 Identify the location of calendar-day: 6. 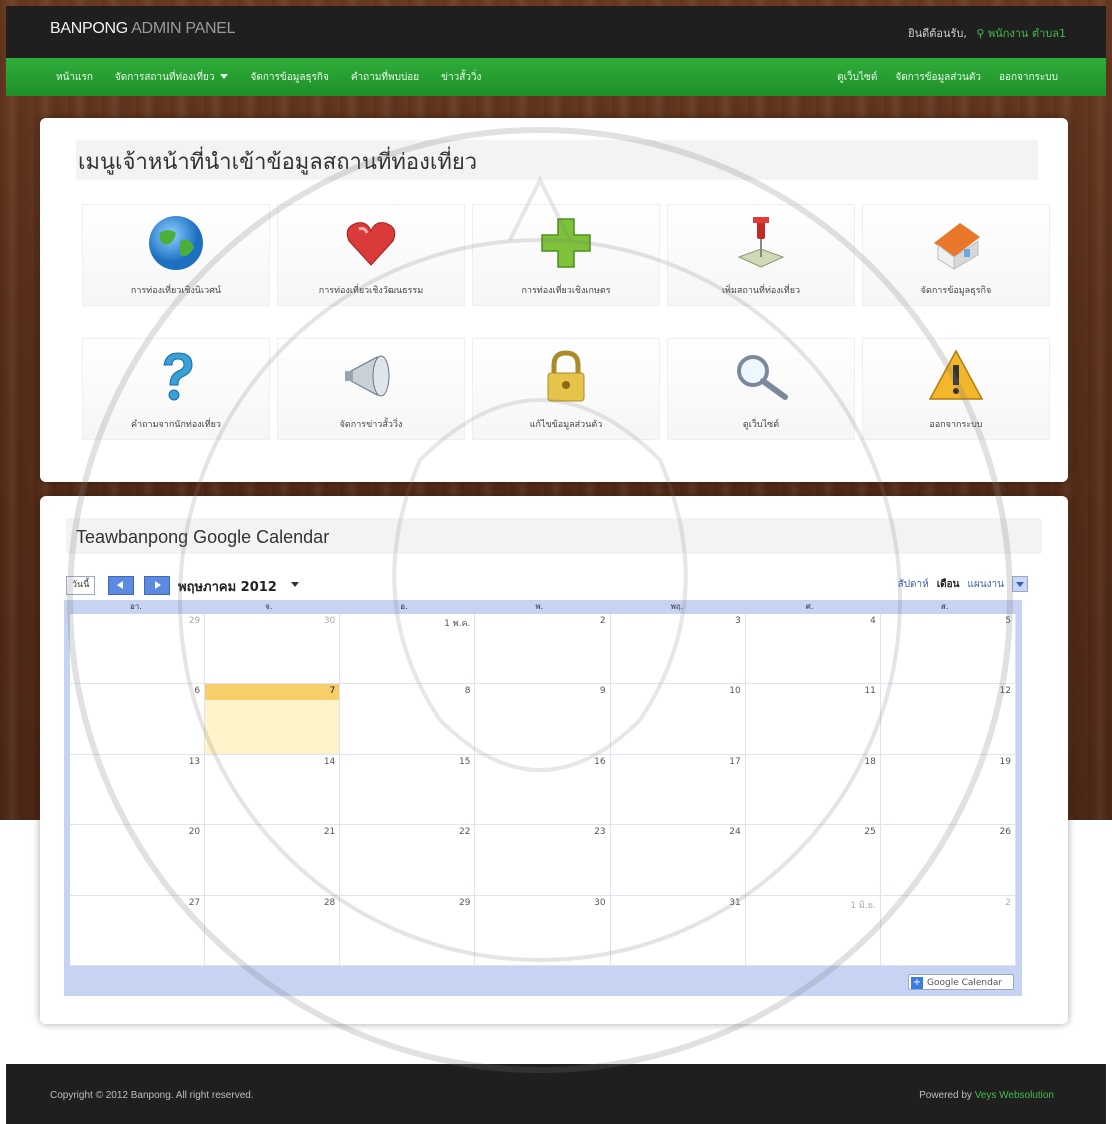
(138, 719).